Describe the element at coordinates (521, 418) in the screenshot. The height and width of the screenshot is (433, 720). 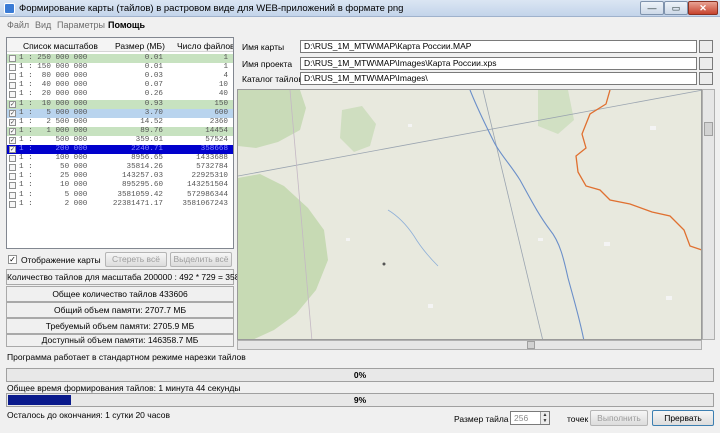
I see `tile-size-value: 256` at that location.